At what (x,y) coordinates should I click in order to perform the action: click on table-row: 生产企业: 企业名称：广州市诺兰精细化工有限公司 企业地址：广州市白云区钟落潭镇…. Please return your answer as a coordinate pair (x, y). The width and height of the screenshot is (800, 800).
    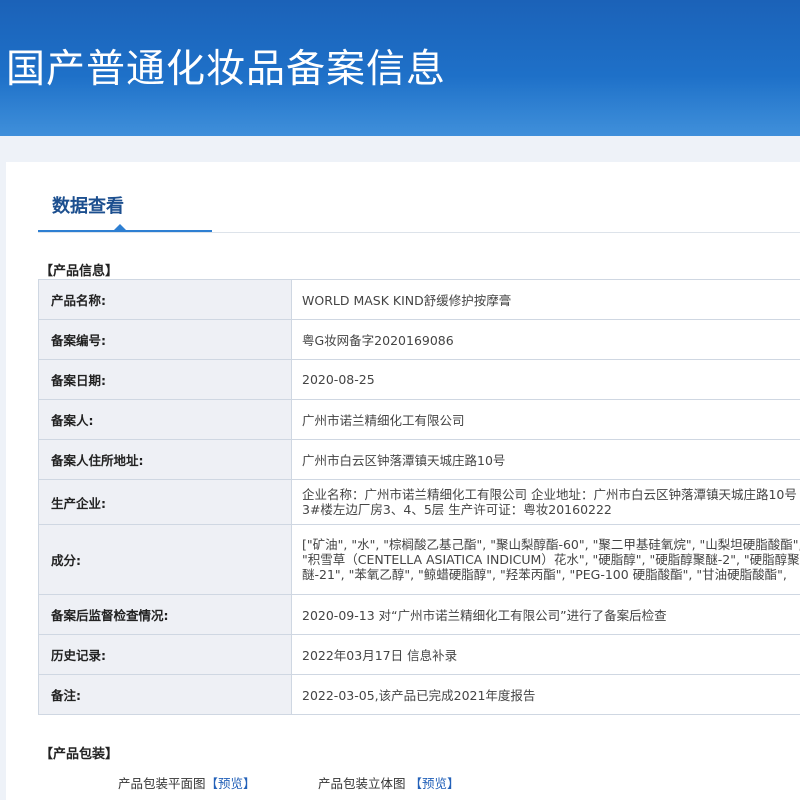
    Looking at the image, I should click on (419, 502).